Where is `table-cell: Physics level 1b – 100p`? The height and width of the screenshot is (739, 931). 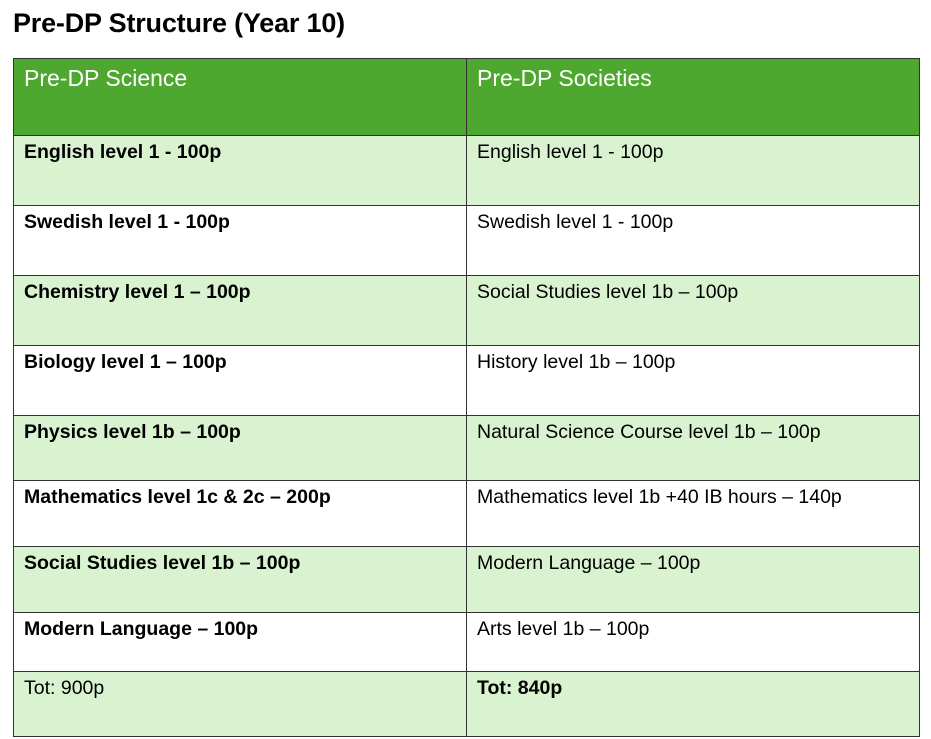 table-cell: Physics level 1b – 100p is located at coordinates (240, 448).